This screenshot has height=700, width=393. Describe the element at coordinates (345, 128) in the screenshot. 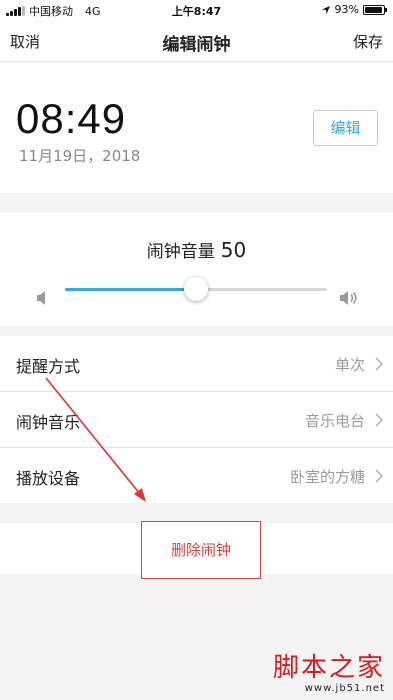

I see `edit-time-button: 编辑` at that location.